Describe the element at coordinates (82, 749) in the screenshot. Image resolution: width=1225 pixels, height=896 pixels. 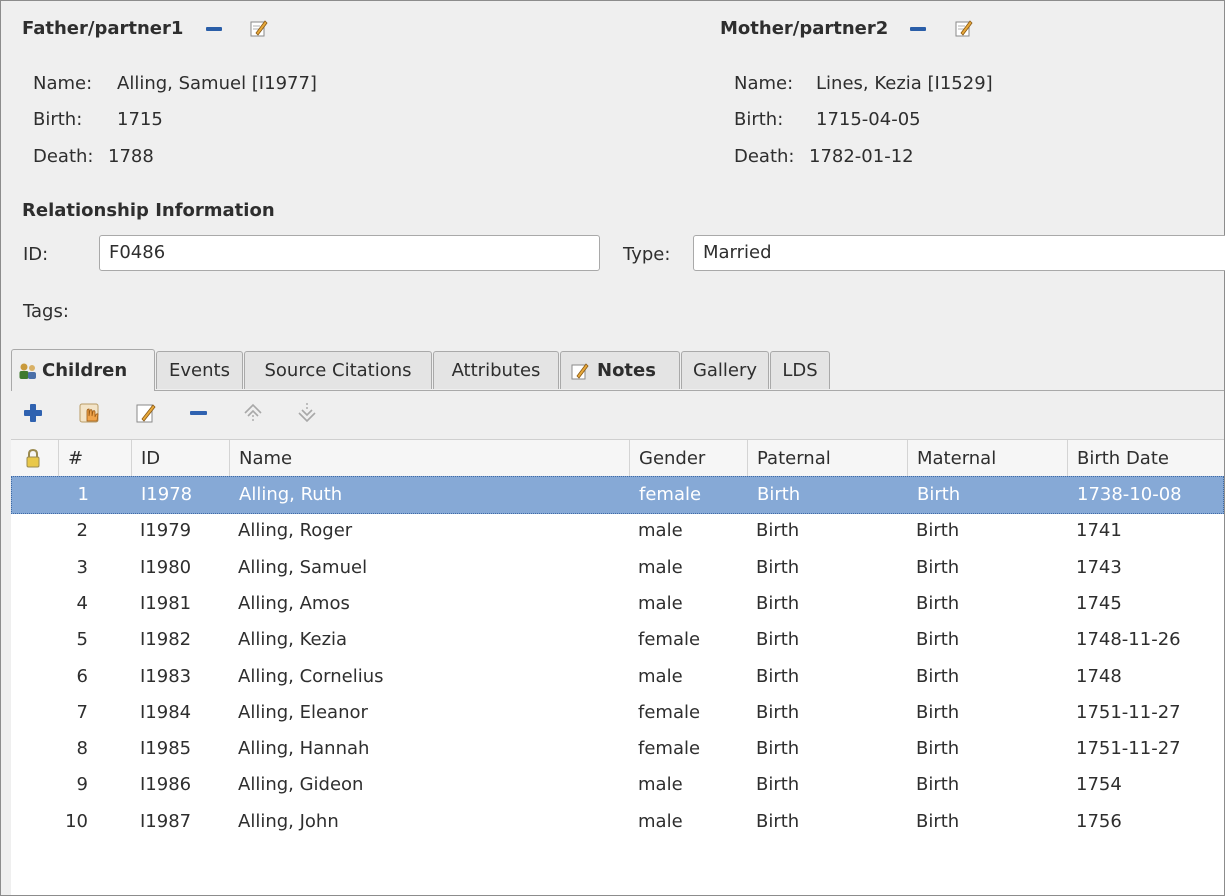
I see `cell-num: 8` at that location.